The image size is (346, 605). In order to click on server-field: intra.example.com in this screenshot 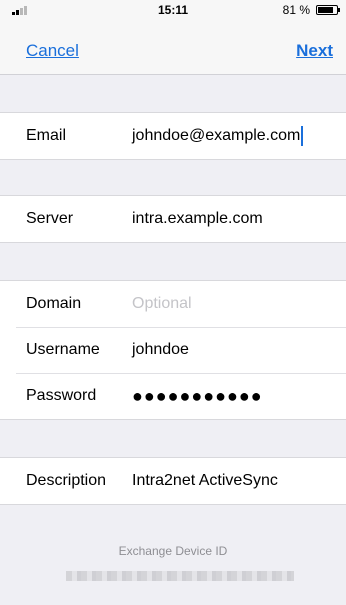, I will do `click(197, 219)`.